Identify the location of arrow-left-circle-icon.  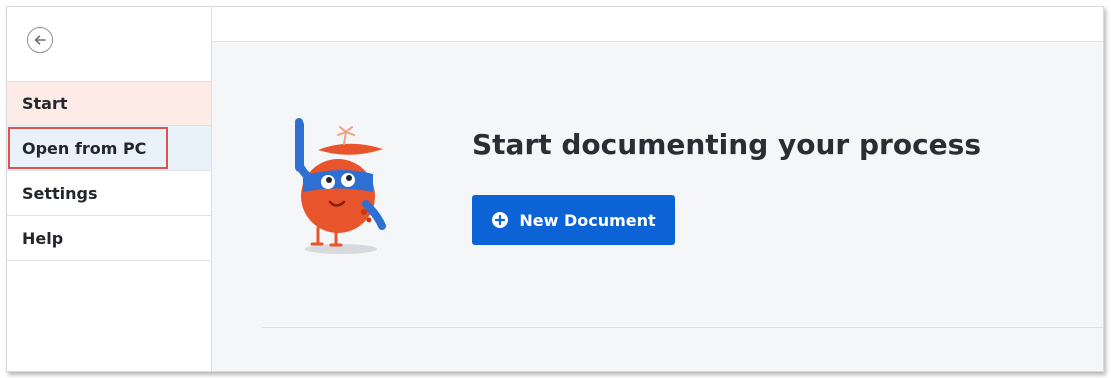
(40, 40).